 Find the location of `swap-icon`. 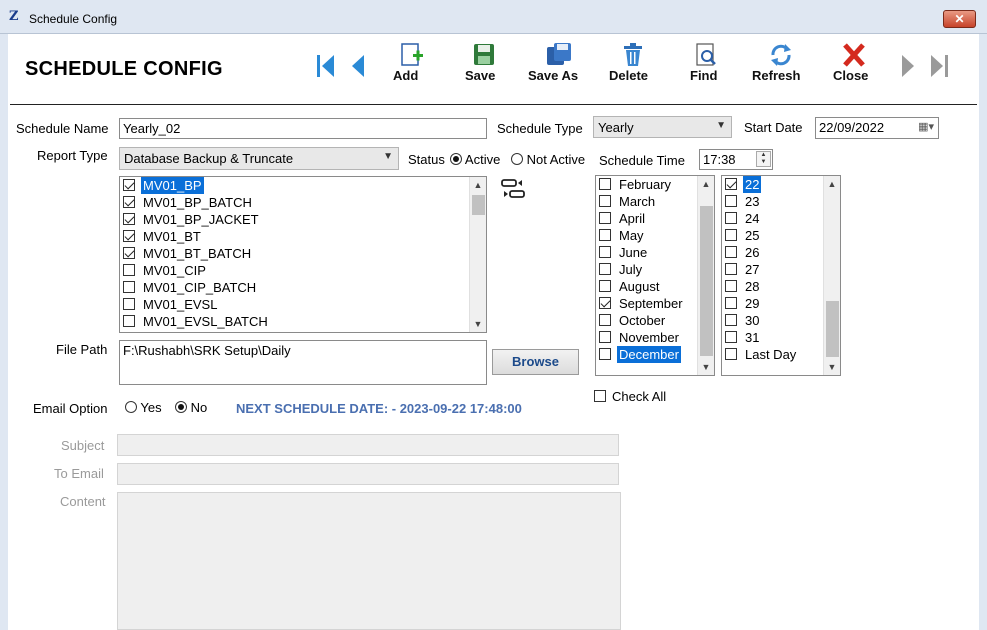

swap-icon is located at coordinates (513, 189).